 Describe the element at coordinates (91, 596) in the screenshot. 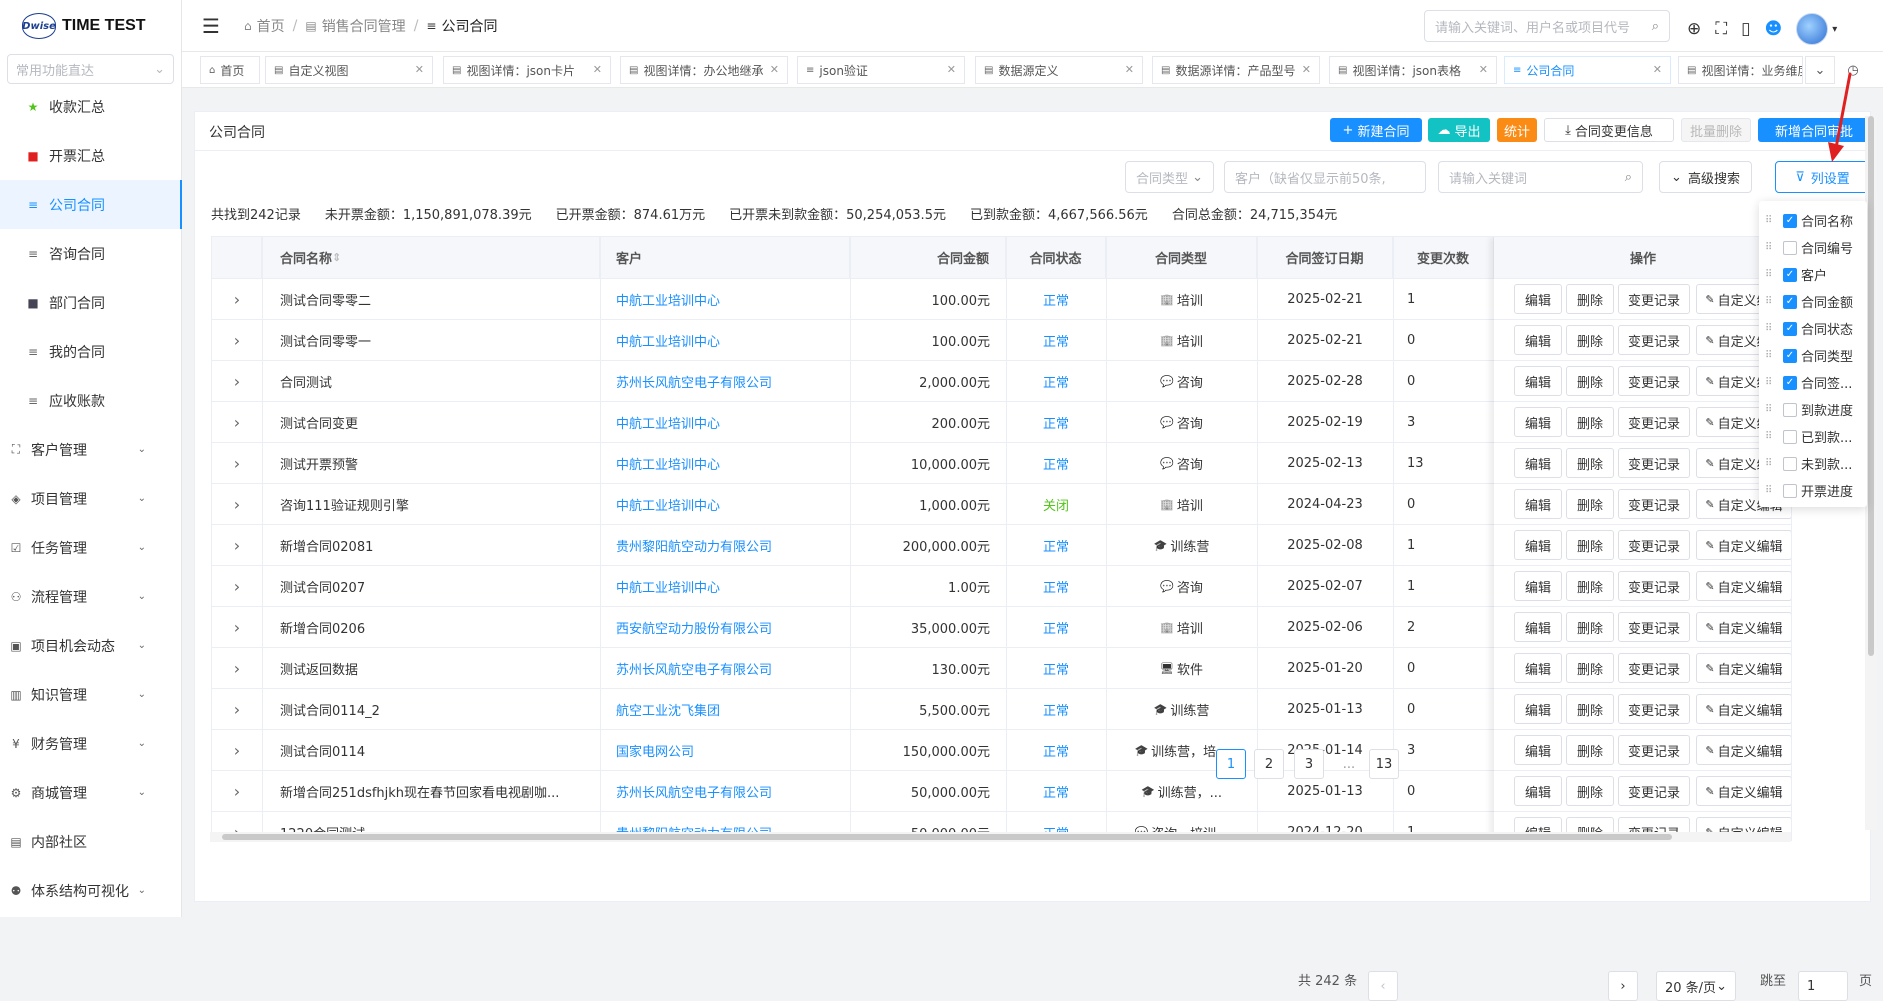

I see `sidebar-item: ⚇ 流程管理 ⌄` at that location.